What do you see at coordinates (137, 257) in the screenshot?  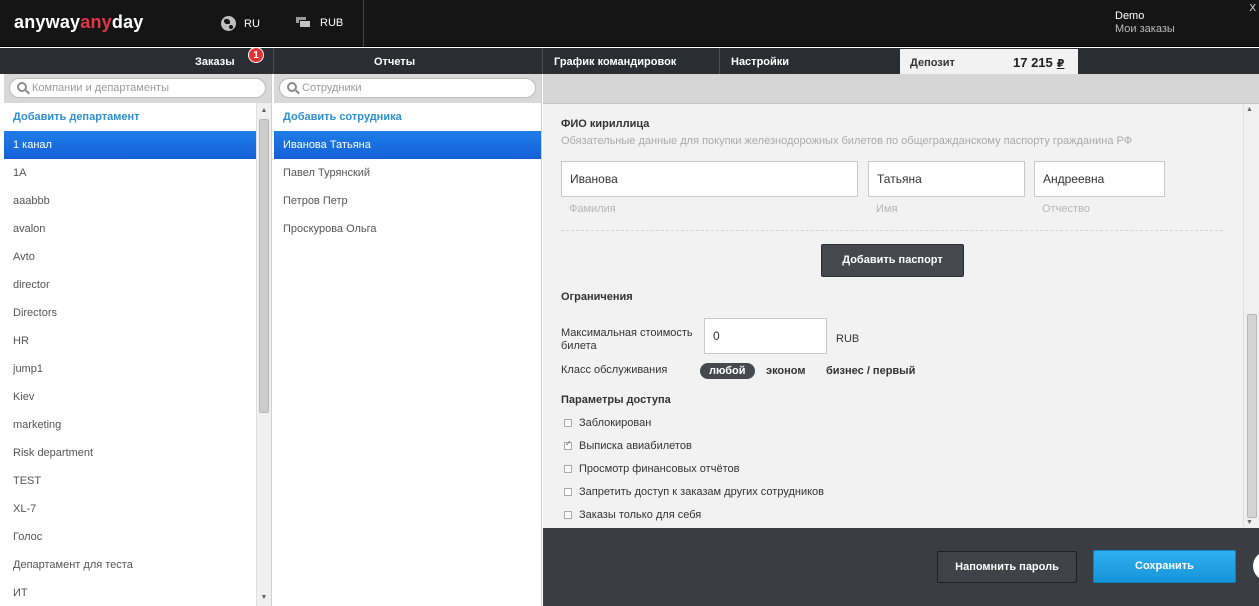 I see `department-item: Avto` at bounding box center [137, 257].